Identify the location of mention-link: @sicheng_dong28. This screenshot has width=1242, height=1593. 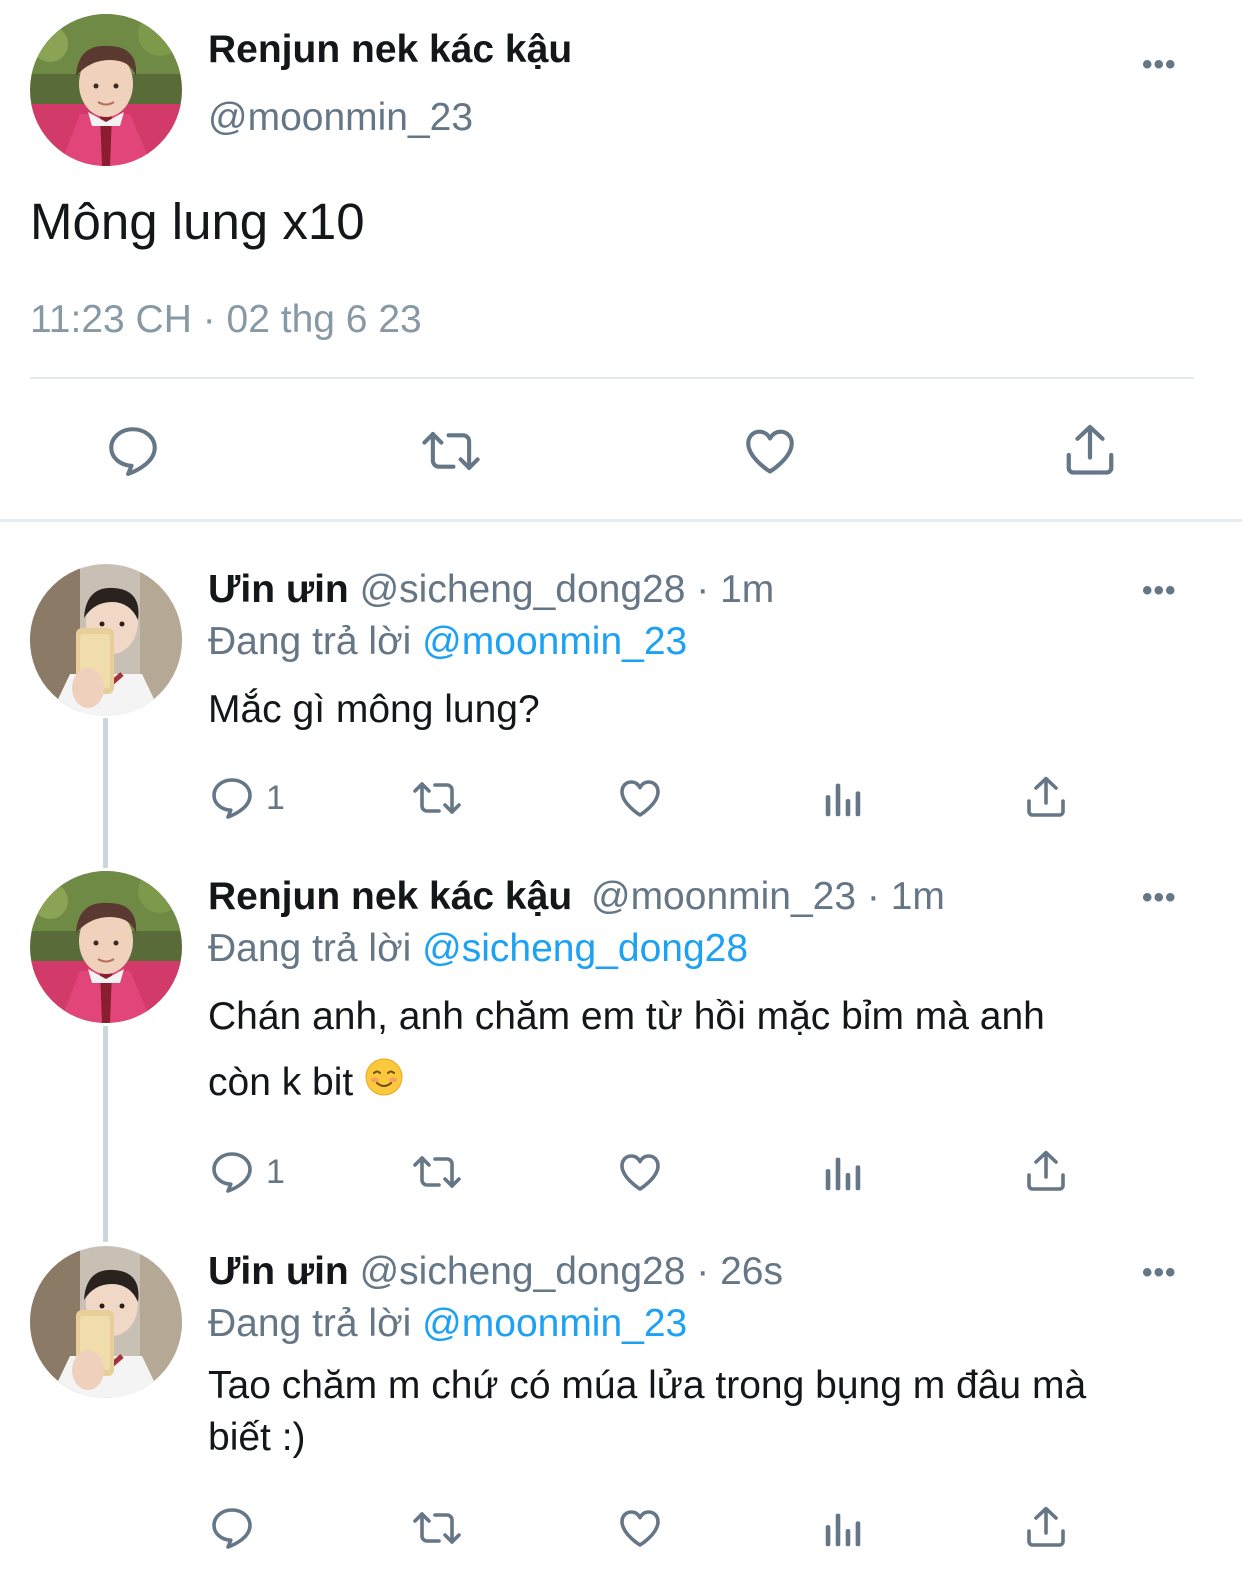
(585, 948).